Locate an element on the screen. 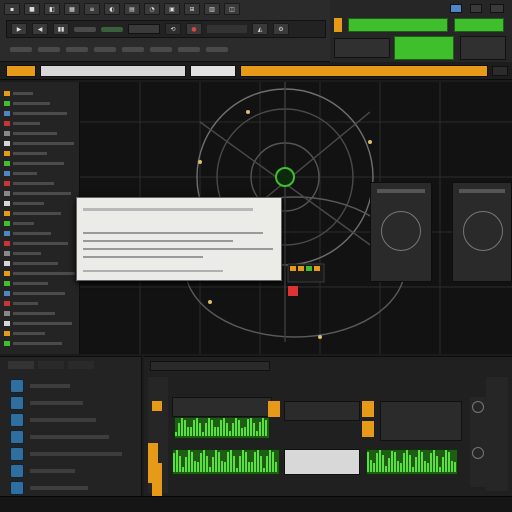  toolbar-button: ▣ is located at coordinates (172, 9).